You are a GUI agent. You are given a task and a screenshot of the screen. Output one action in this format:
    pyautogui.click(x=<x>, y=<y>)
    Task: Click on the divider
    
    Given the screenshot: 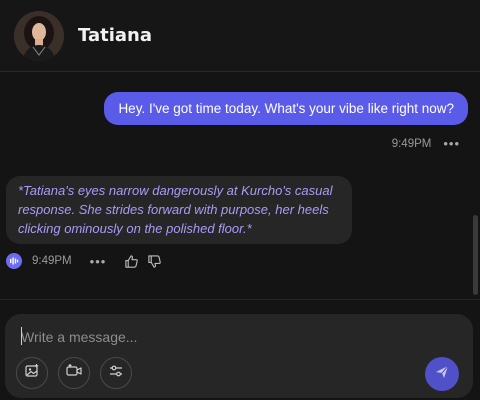 What is the action you would take?
    pyautogui.click(x=240, y=299)
    